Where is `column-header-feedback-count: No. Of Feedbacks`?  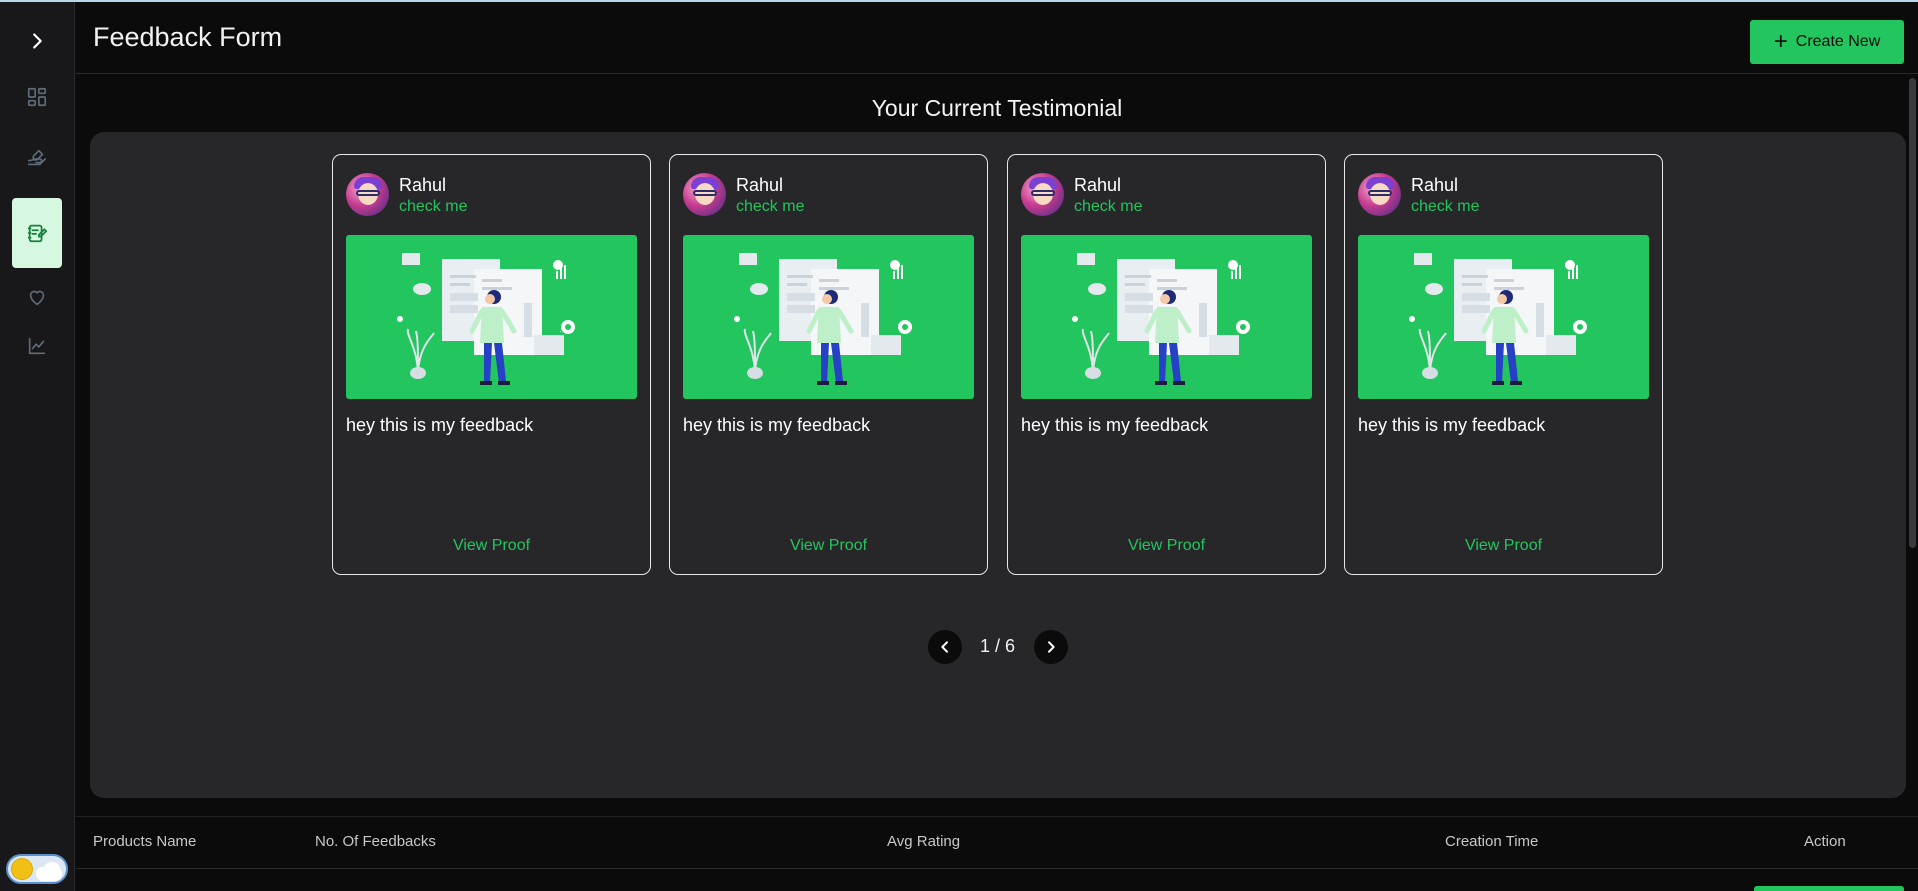
column-header-feedback-count: No. Of Feedbacks is located at coordinates (375, 841).